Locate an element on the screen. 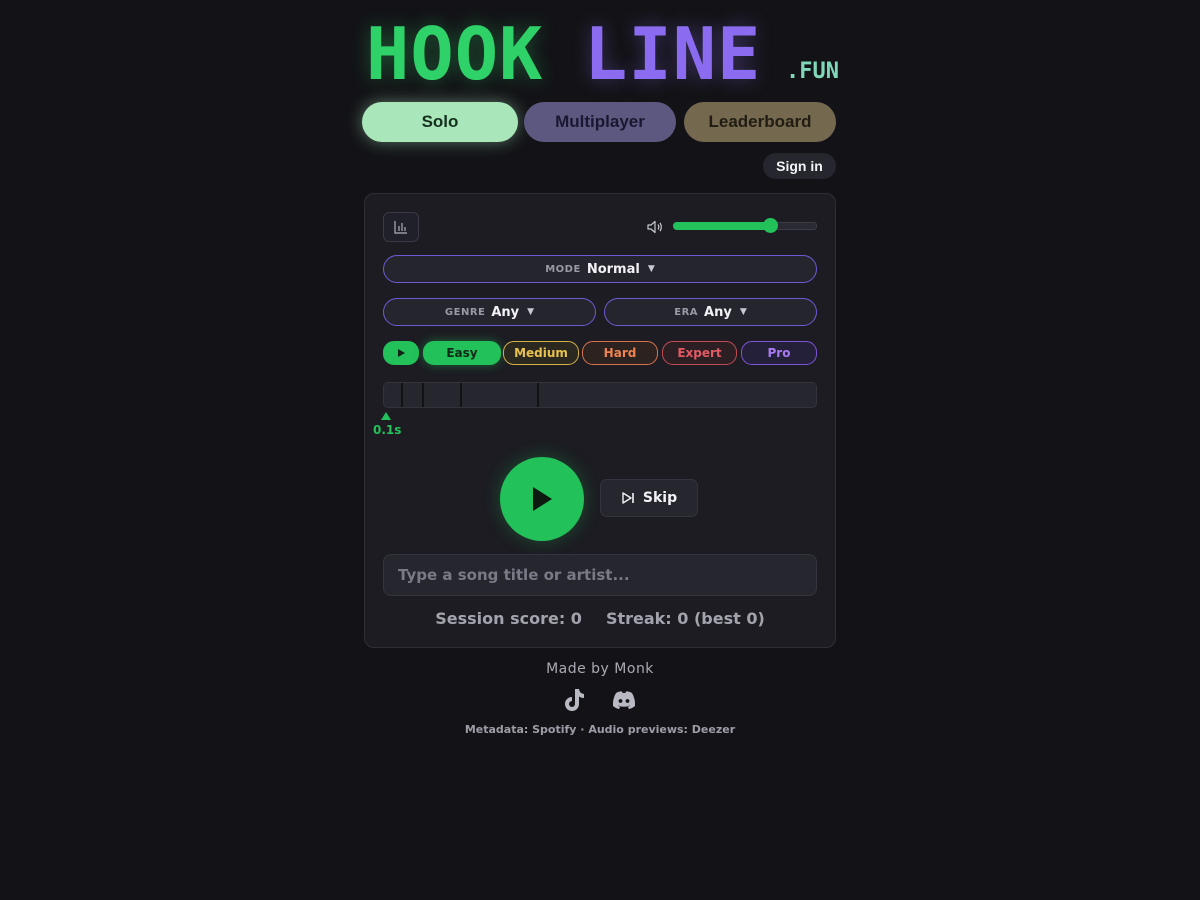 The width and height of the screenshot is (1200, 900). volume-fill is located at coordinates (721, 226).